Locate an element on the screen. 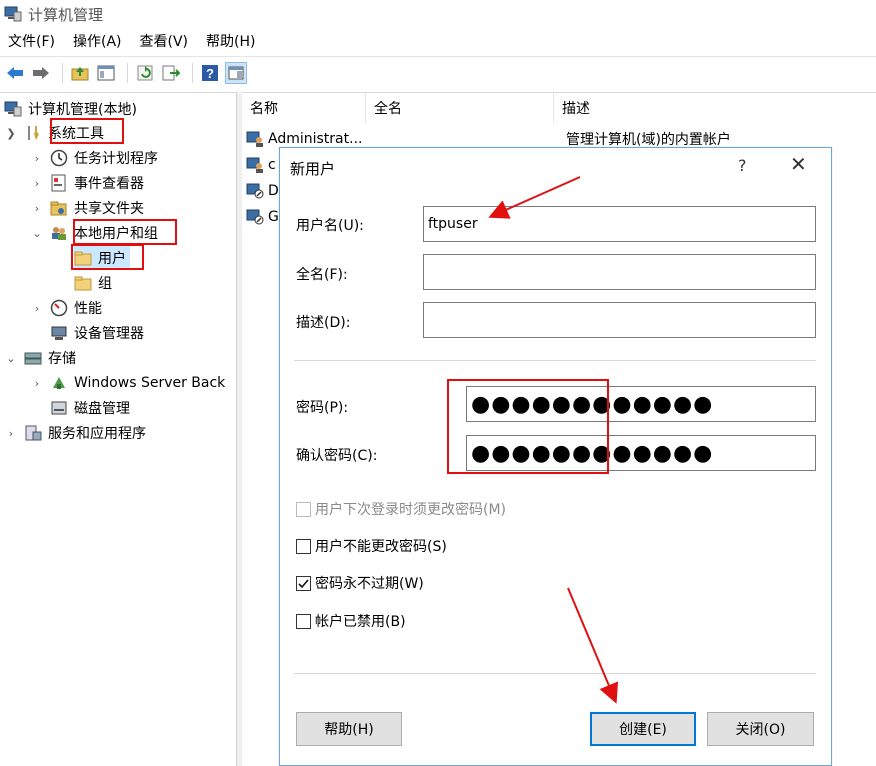 The width and height of the screenshot is (876, 766). tree-label: 本地用户和组 is located at coordinates (116, 234).